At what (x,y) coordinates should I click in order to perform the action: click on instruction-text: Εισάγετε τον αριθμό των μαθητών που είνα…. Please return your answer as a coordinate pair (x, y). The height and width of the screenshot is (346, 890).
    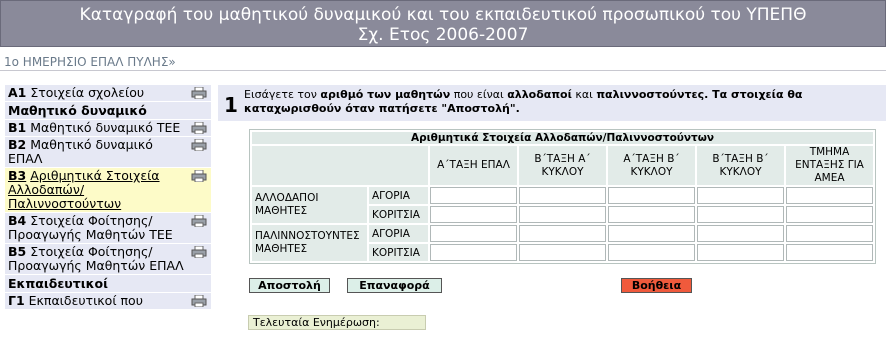
    Looking at the image, I should click on (523, 101).